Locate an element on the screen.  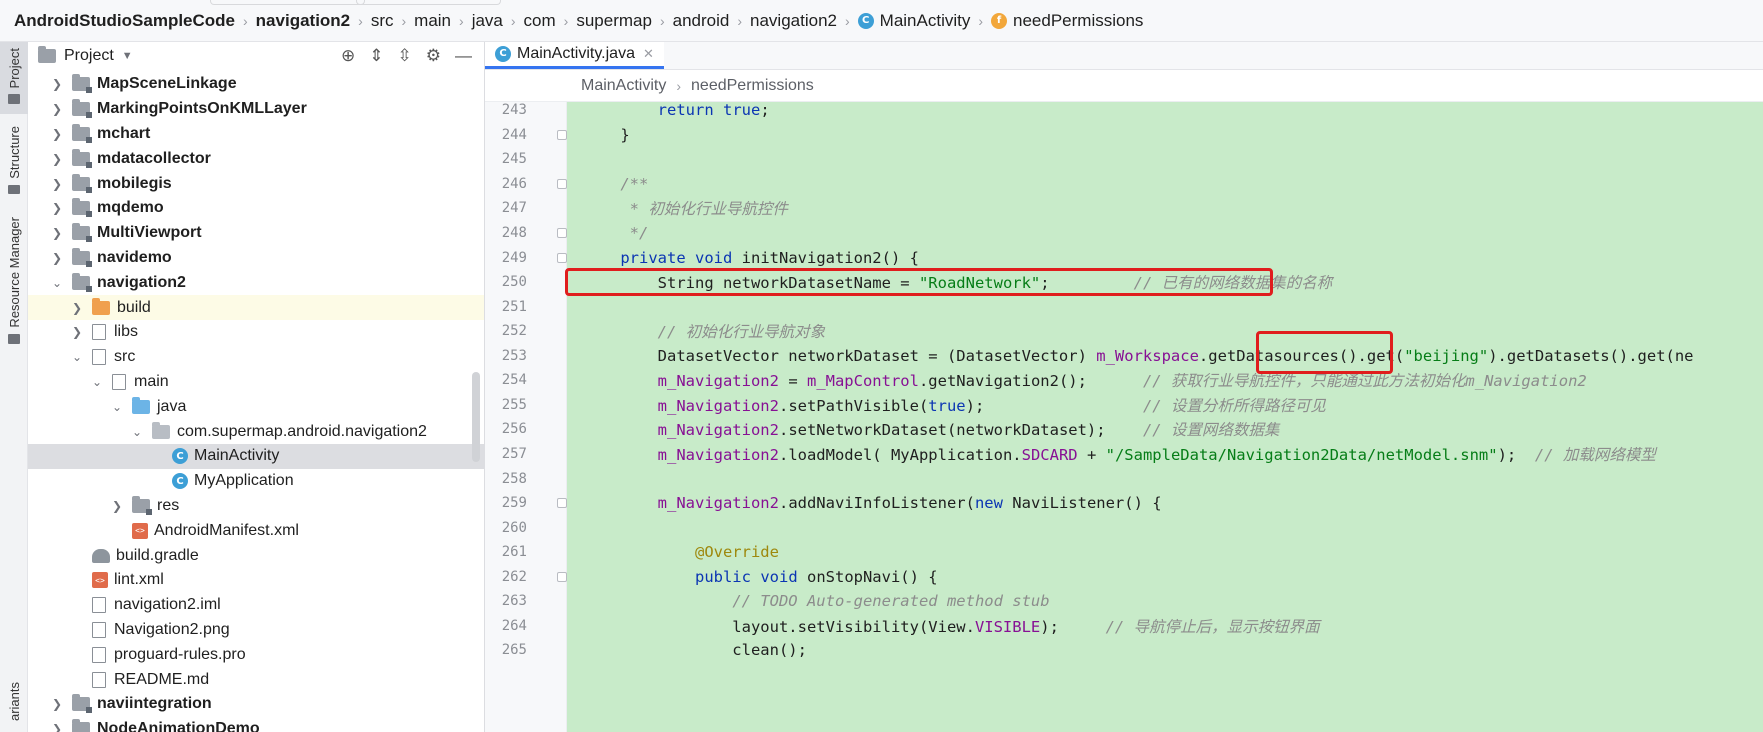
code-line: 247 * 初始化行业导航控件 is located at coordinates (1124, 208).